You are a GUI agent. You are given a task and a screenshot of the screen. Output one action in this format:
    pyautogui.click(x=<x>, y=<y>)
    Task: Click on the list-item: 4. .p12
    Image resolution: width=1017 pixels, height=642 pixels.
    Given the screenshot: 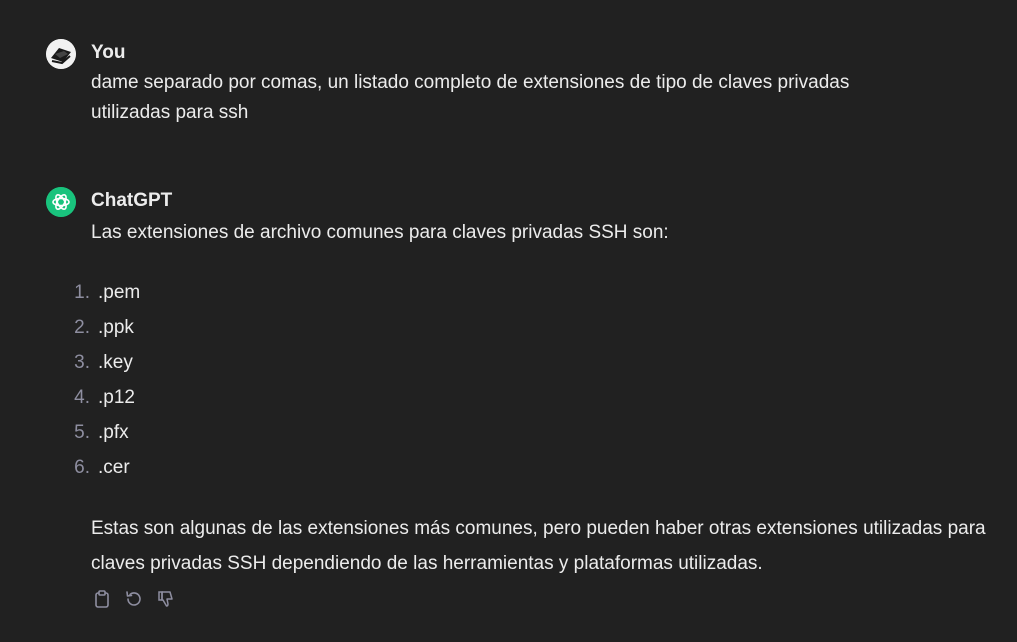 What is the action you would take?
    pyautogui.click(x=100, y=402)
    